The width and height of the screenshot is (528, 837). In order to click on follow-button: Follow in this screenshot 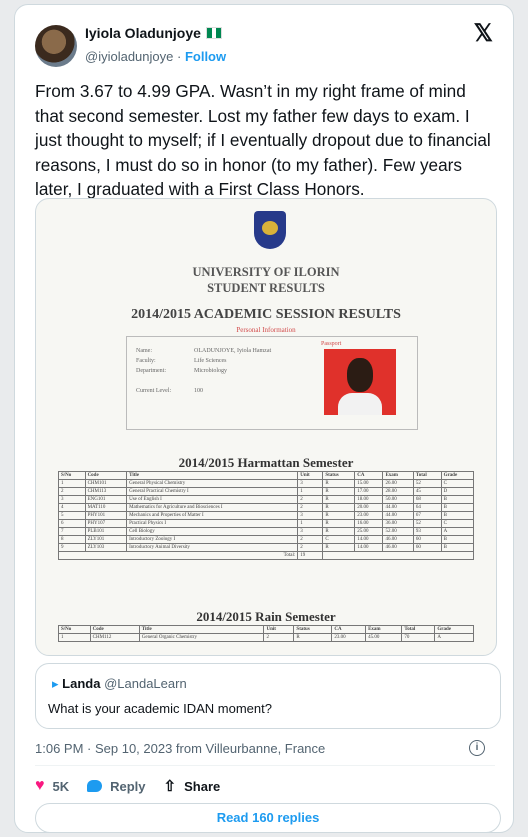, I will do `click(205, 56)`.